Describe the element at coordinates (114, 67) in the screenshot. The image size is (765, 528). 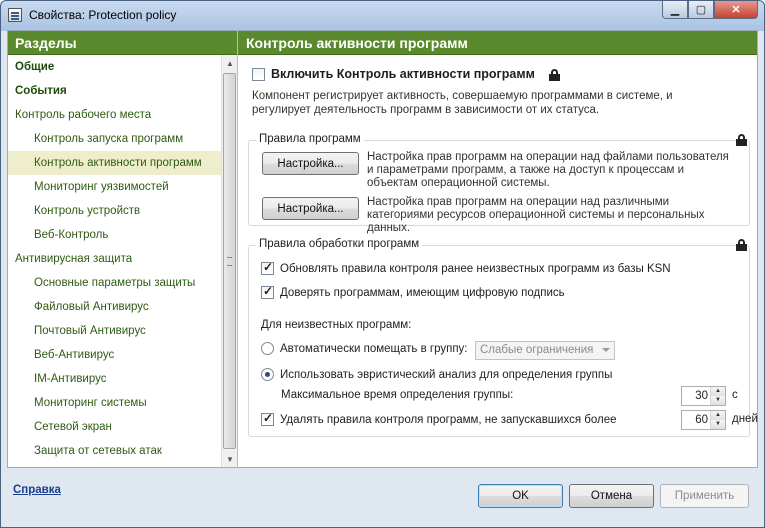
I see `sidebar-item: Общие` at that location.